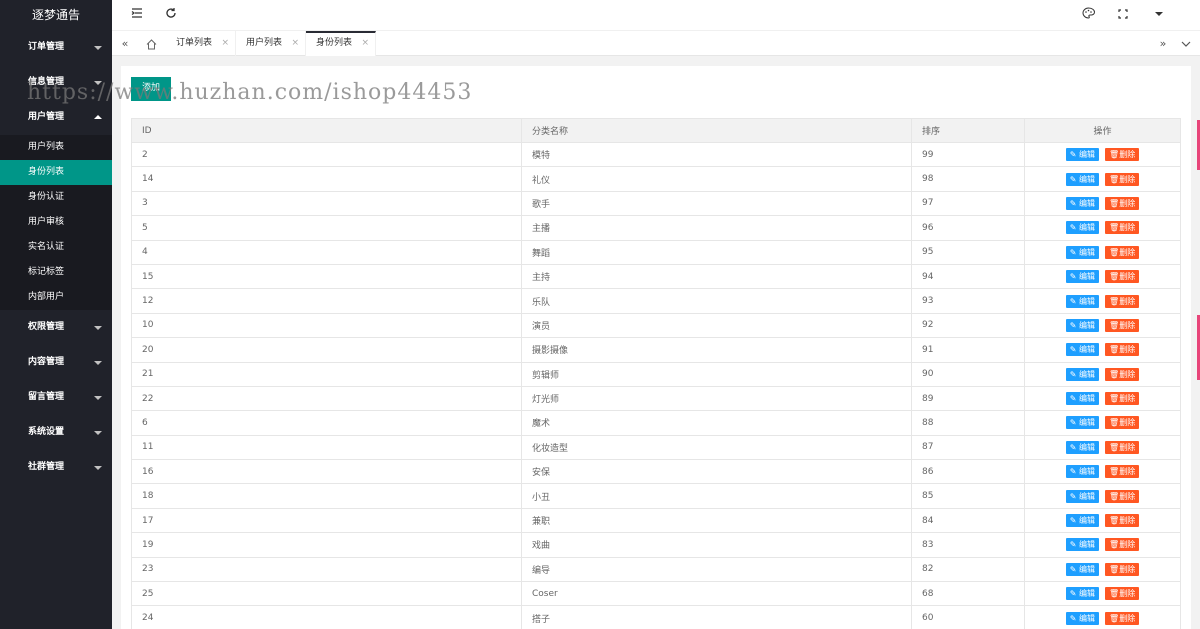 This screenshot has width=1200, height=629. I want to click on cell-sort: 92, so click(968, 325).